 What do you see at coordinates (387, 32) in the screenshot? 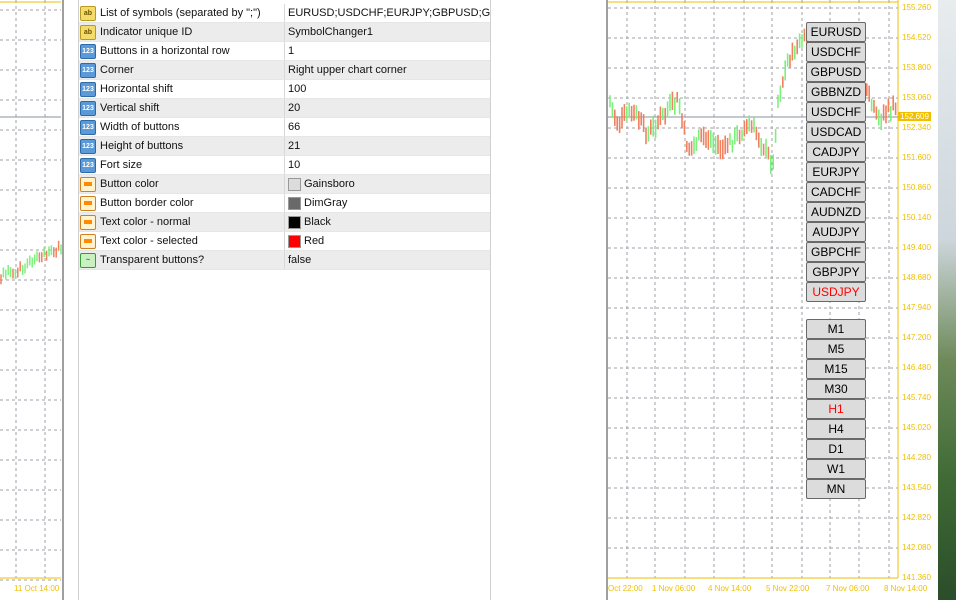
I see `property-value: SymbolChanger1` at bounding box center [387, 32].